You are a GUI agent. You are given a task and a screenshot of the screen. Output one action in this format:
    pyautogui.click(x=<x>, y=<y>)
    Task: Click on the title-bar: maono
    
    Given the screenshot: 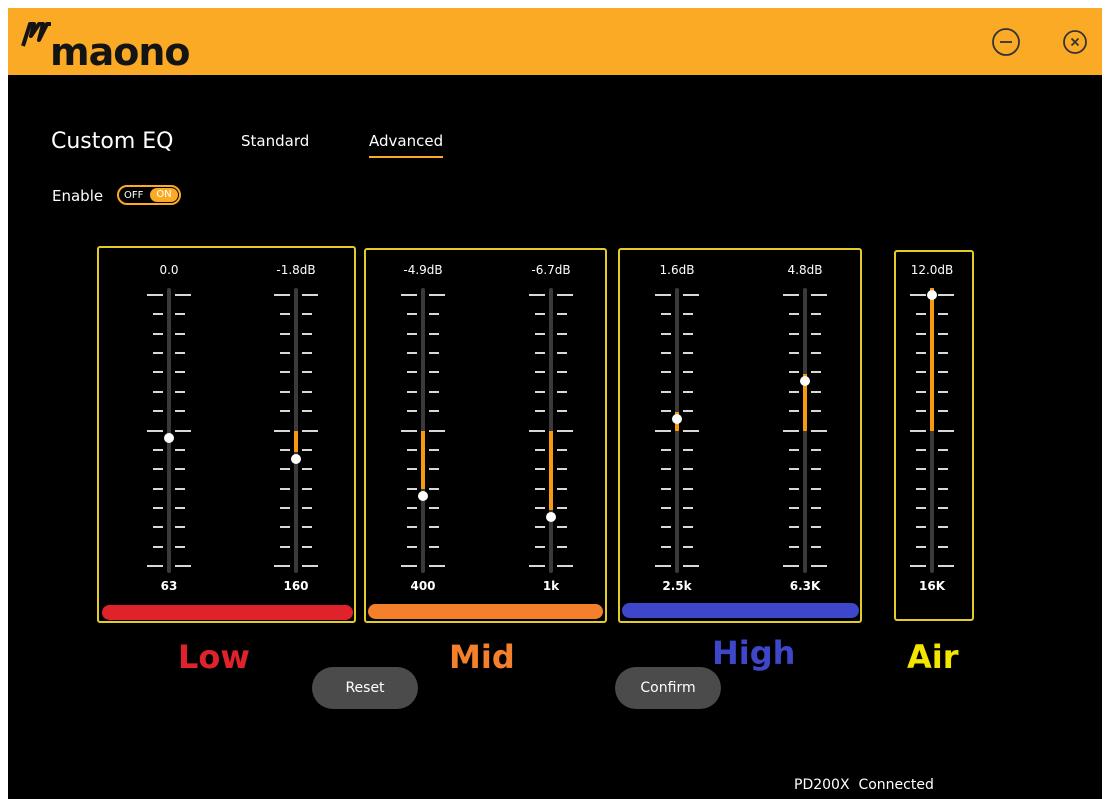 What is the action you would take?
    pyautogui.click(x=555, y=41)
    